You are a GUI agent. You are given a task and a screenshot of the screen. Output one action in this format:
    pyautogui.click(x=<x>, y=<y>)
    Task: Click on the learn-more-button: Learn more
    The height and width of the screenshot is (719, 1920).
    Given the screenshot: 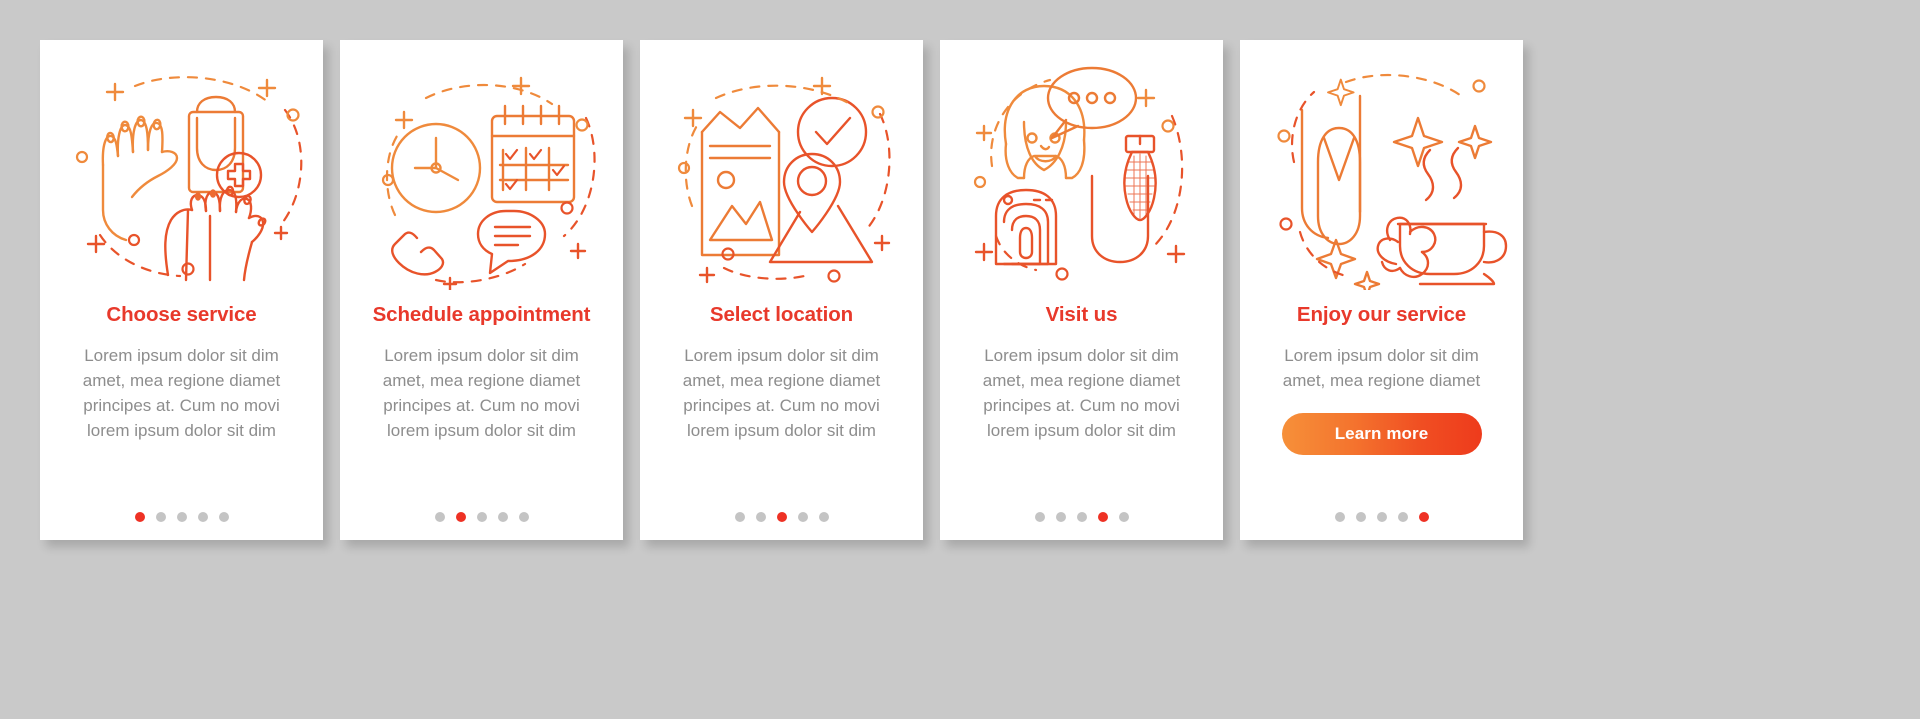 What is the action you would take?
    pyautogui.click(x=1381, y=433)
    